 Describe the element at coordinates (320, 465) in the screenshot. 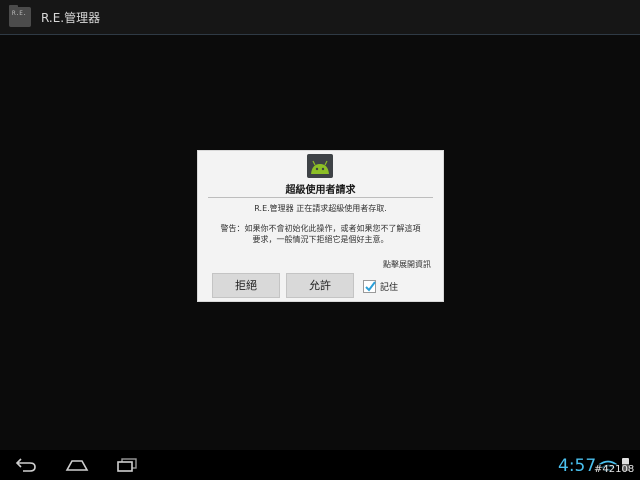

I see `navigation-bar: 4:57` at that location.